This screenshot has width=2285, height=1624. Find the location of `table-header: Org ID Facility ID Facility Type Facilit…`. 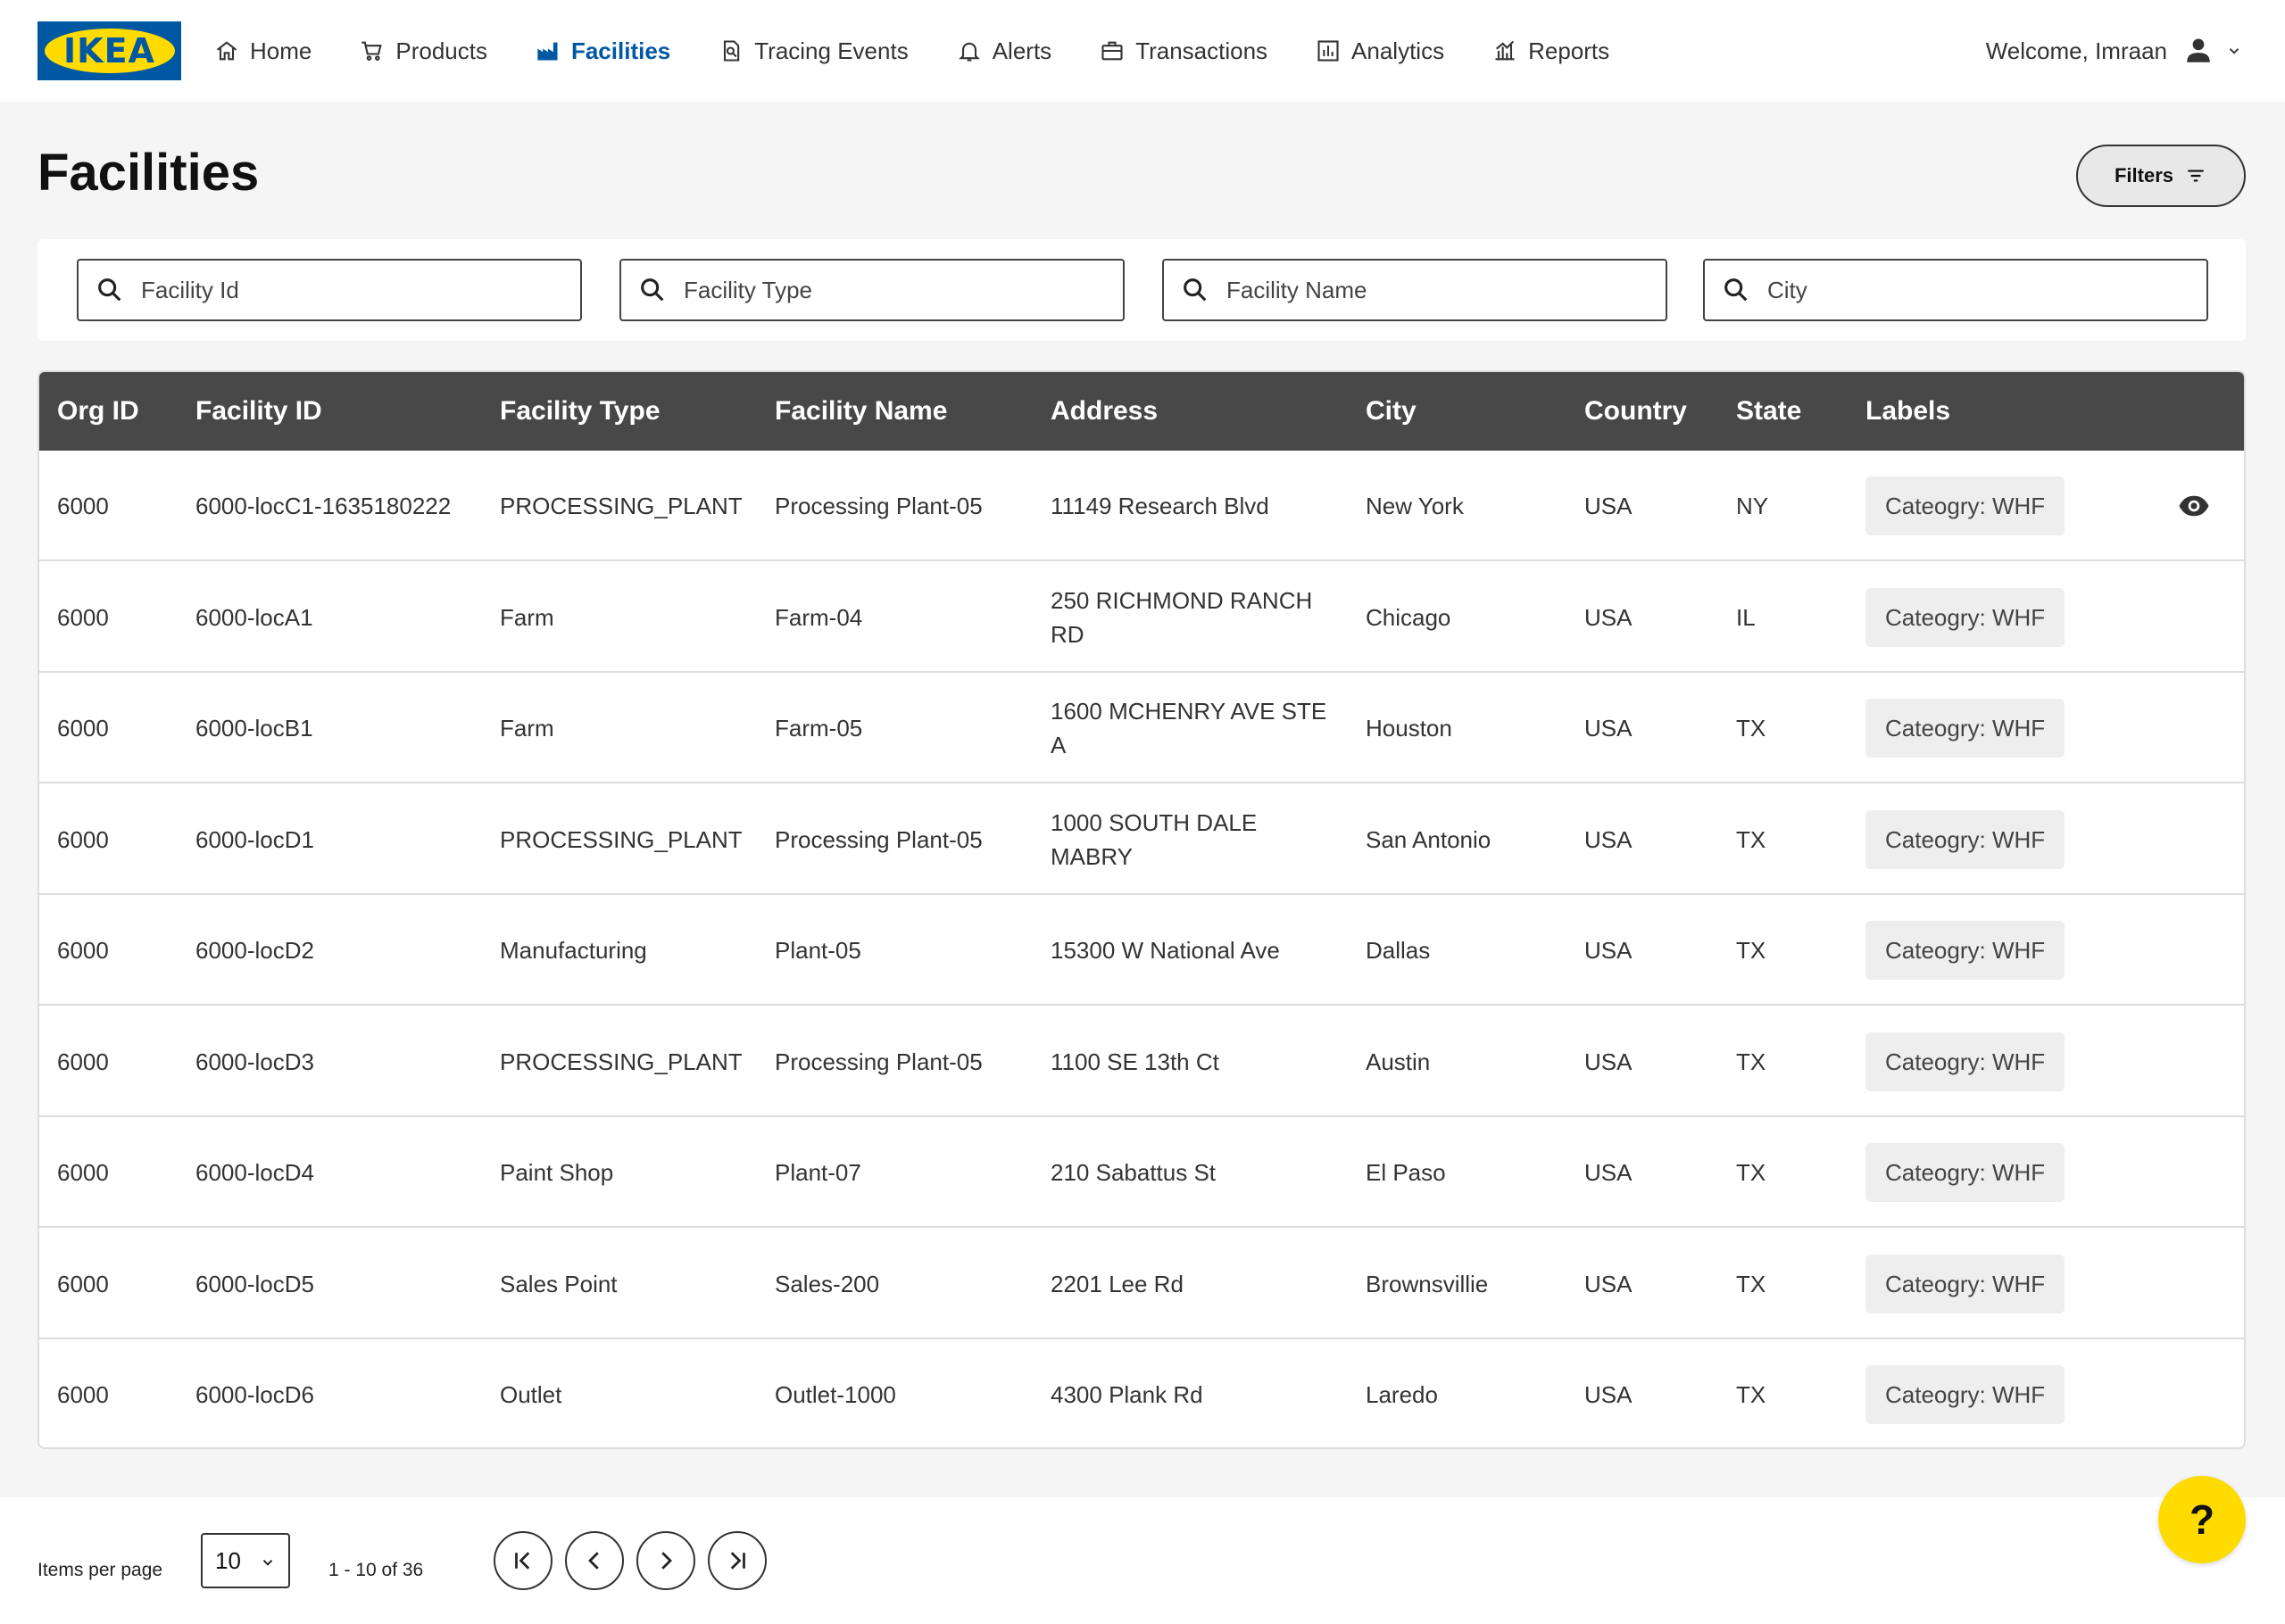

table-header: Org ID Facility ID Facility Type Facilit… is located at coordinates (1141, 411).